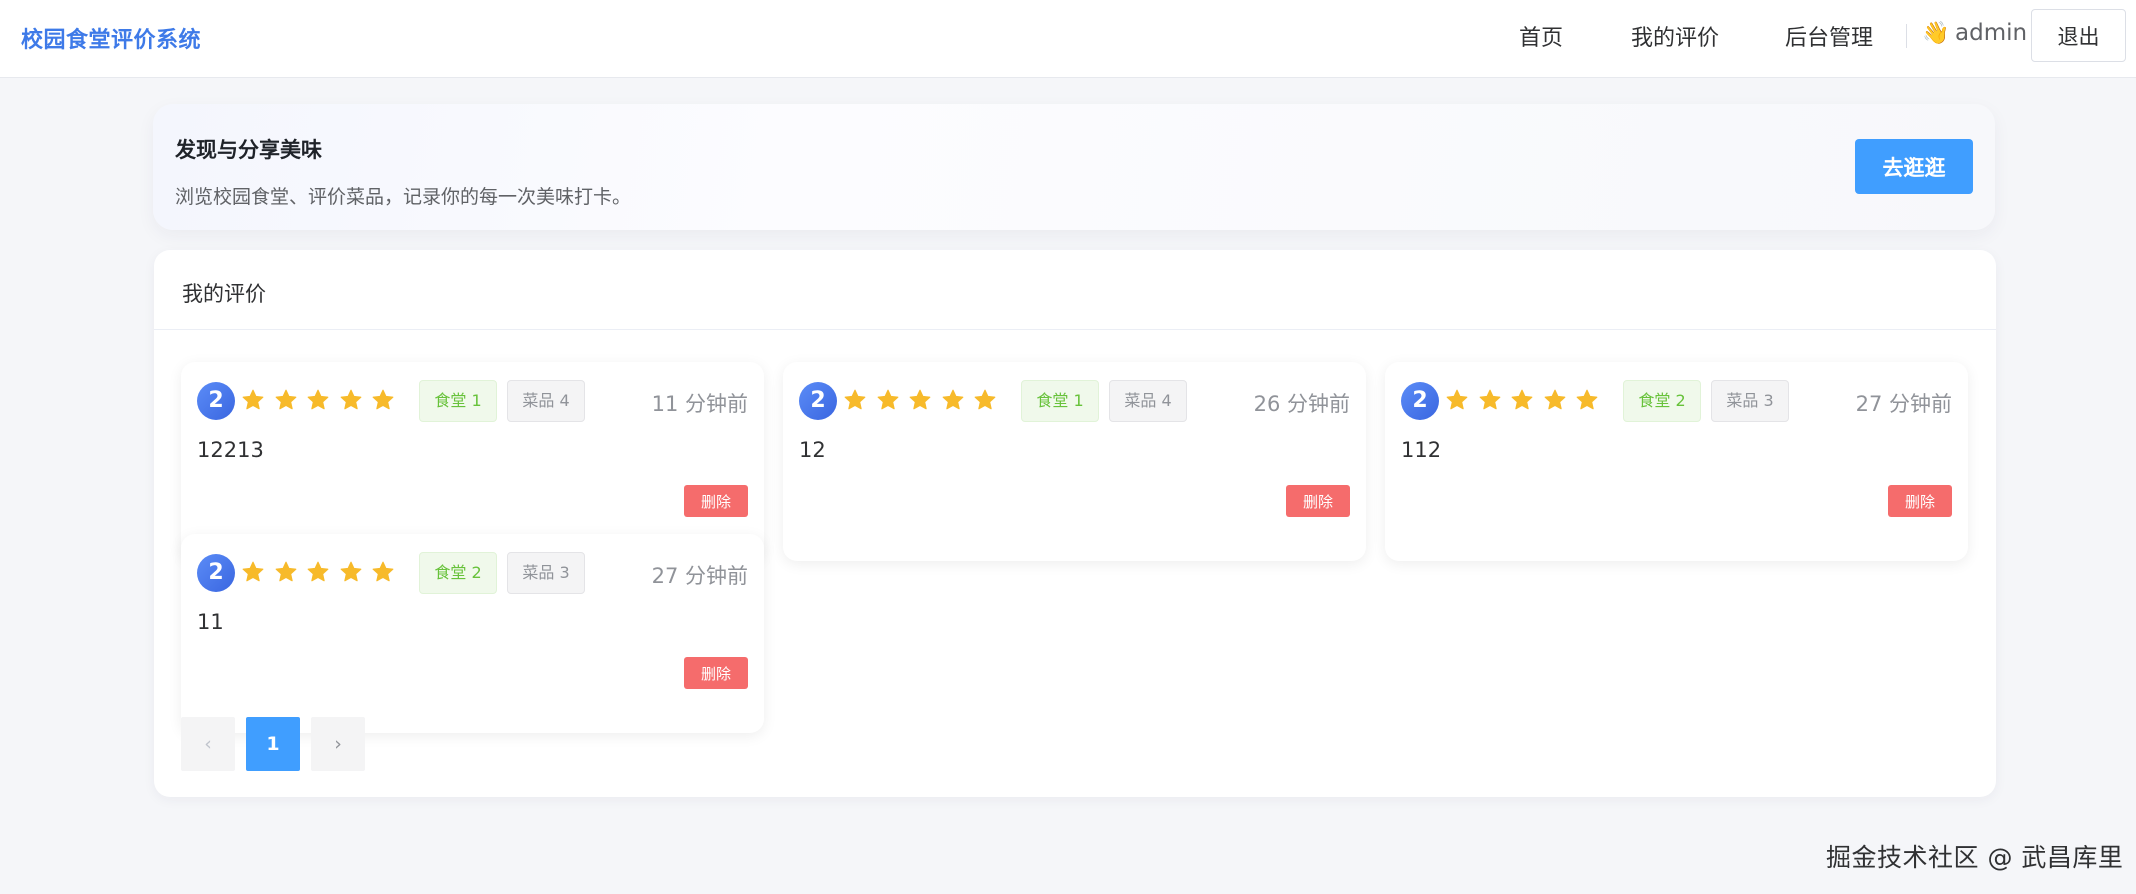  What do you see at coordinates (1936, 33) in the screenshot?
I see `waving-hand-icon: 👋` at bounding box center [1936, 33].